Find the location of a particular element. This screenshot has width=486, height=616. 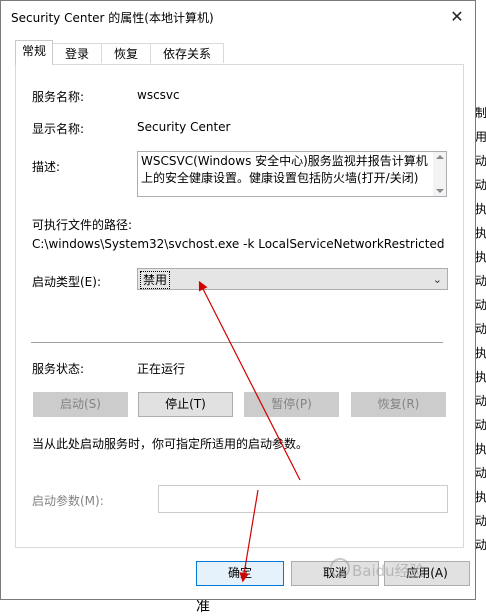

startup-type-dropdown: 禁用 ⌄ is located at coordinates (292, 279).